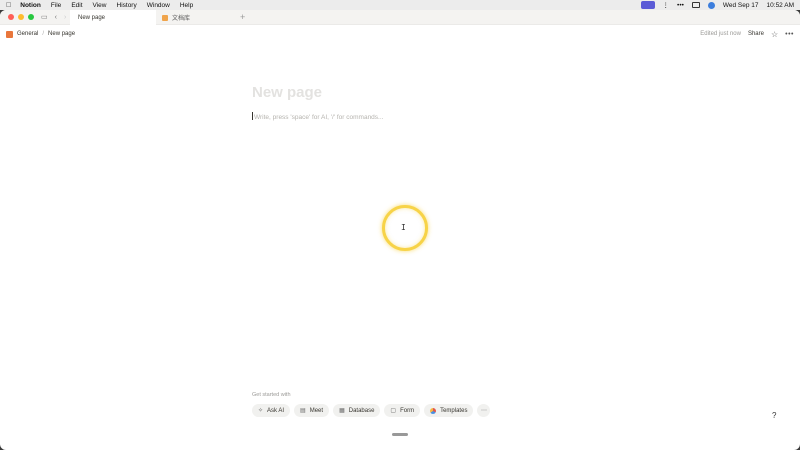 The image size is (800, 450). What do you see at coordinates (454, 410) in the screenshot?
I see `templates-label: Templates` at bounding box center [454, 410].